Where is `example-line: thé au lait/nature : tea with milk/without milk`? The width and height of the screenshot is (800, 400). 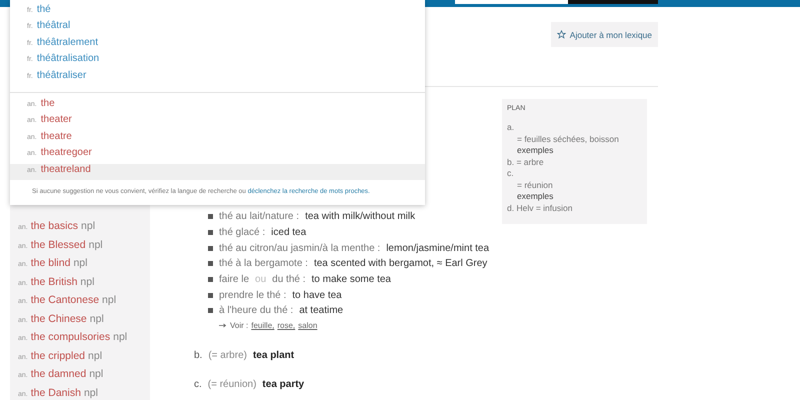 example-line: thé au lait/nature : tea with milk/without milk is located at coordinates (356, 217).